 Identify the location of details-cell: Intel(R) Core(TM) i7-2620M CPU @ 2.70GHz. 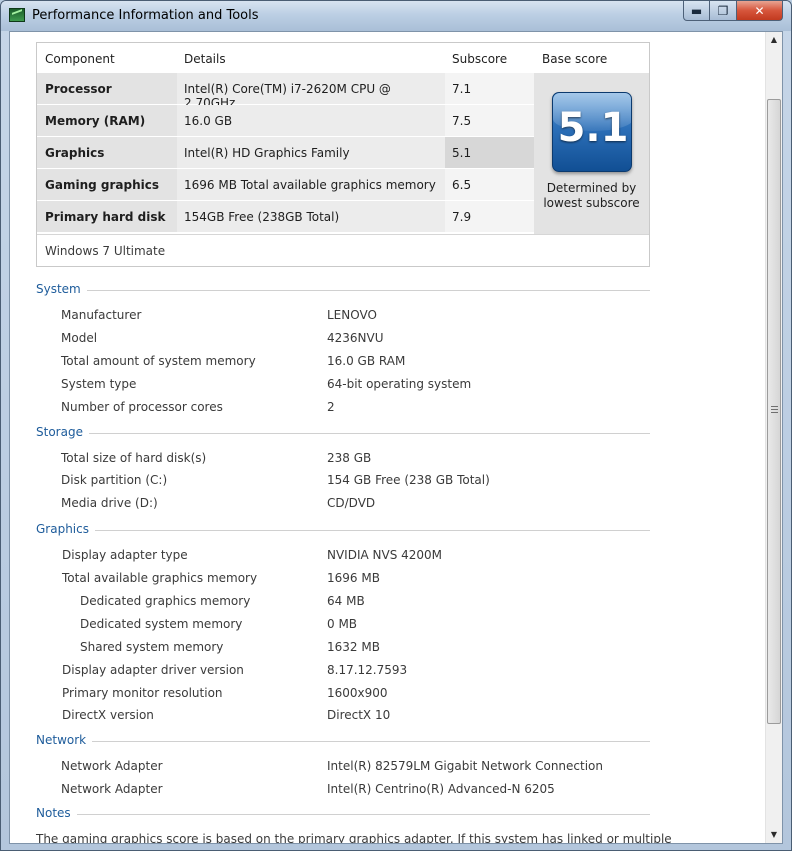
(311, 91).